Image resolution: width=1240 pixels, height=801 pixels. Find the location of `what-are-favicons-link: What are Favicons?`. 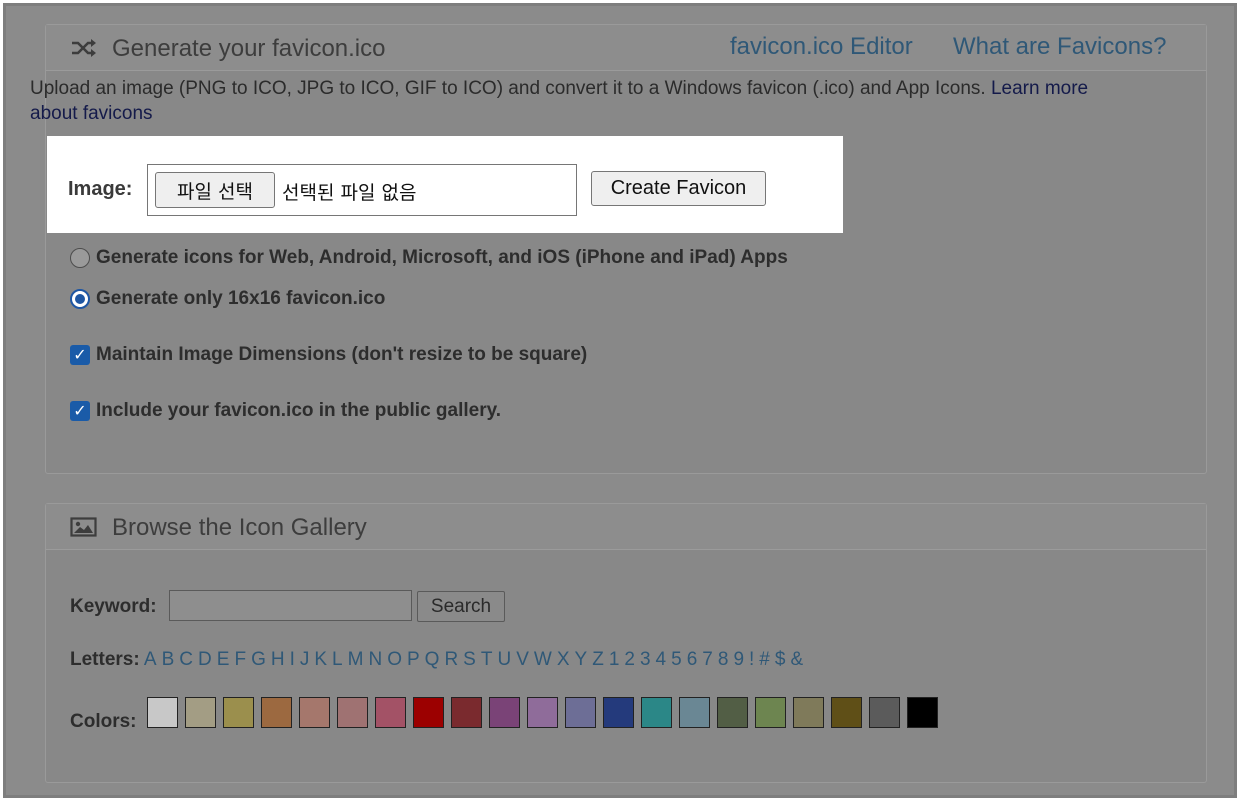

what-are-favicons-link: What are Favicons? is located at coordinates (1059, 47).